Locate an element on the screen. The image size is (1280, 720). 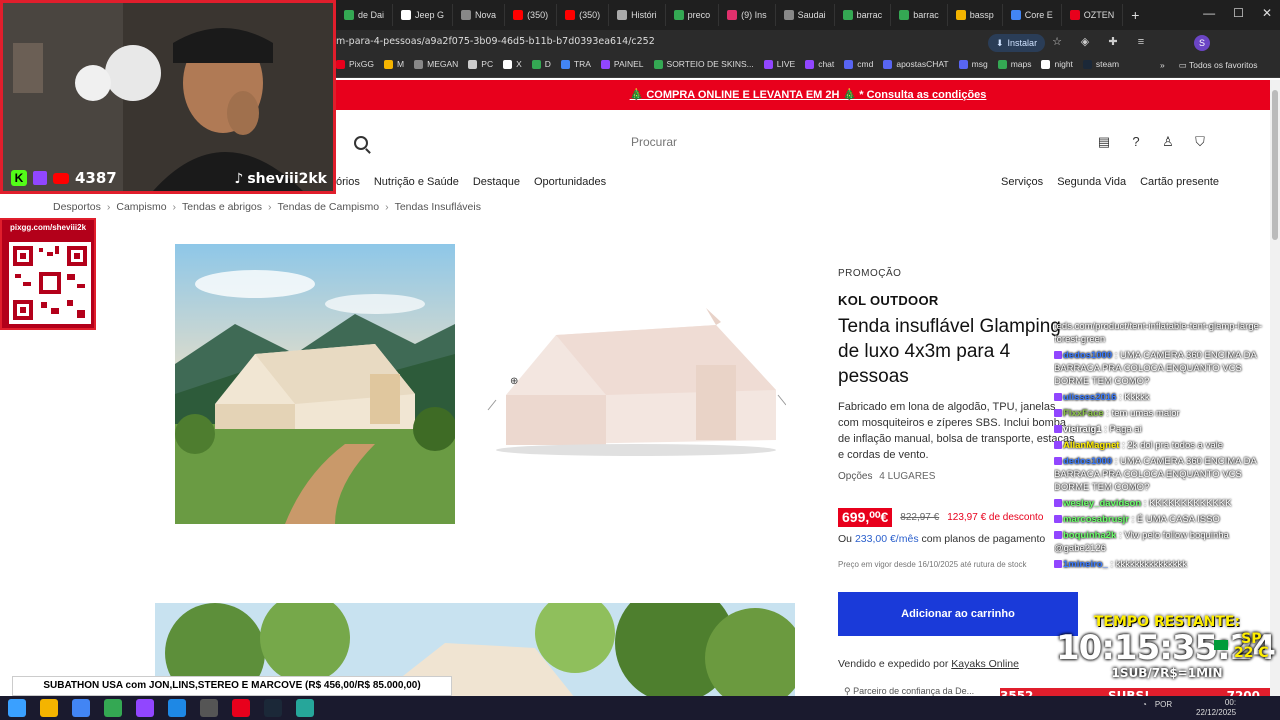
product-image-secondary: ⊕ is located at coordinates (636, 380).